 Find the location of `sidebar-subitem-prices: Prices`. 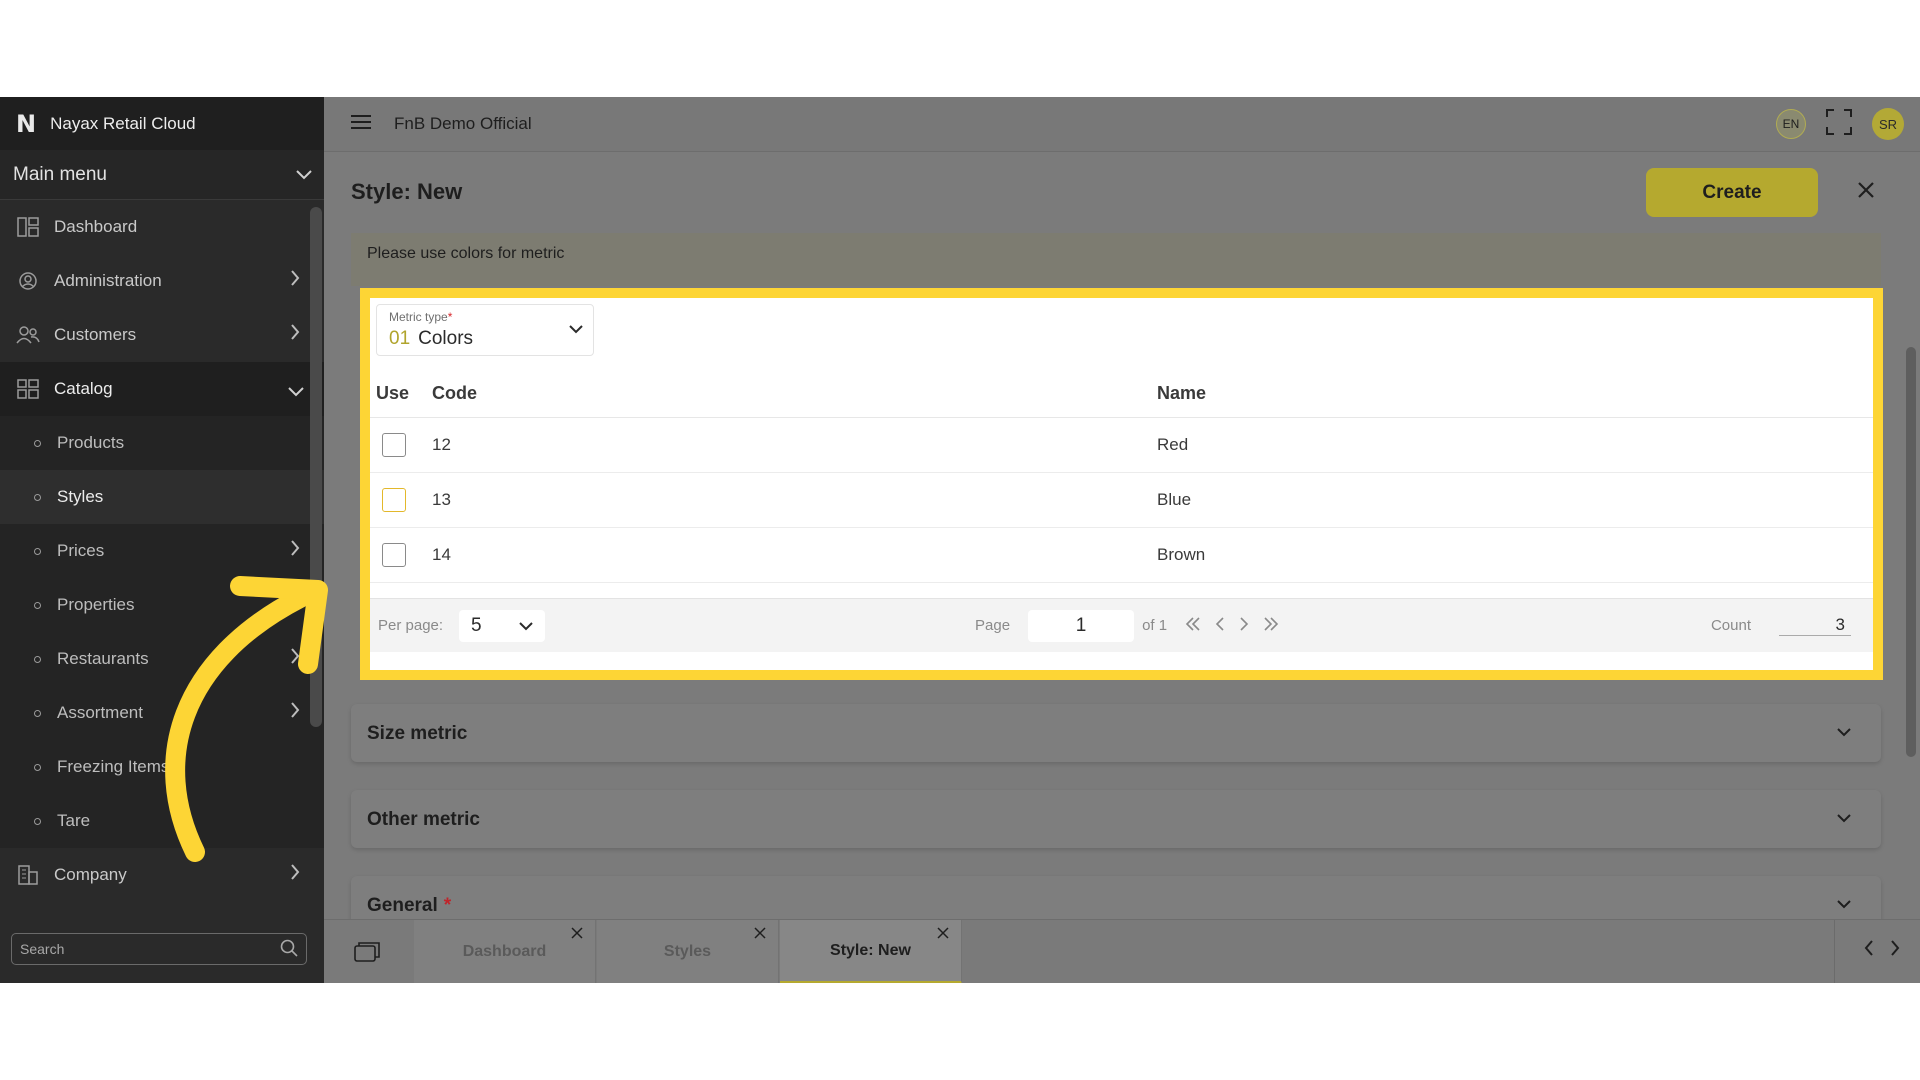

sidebar-subitem-prices: Prices is located at coordinates (162, 551).